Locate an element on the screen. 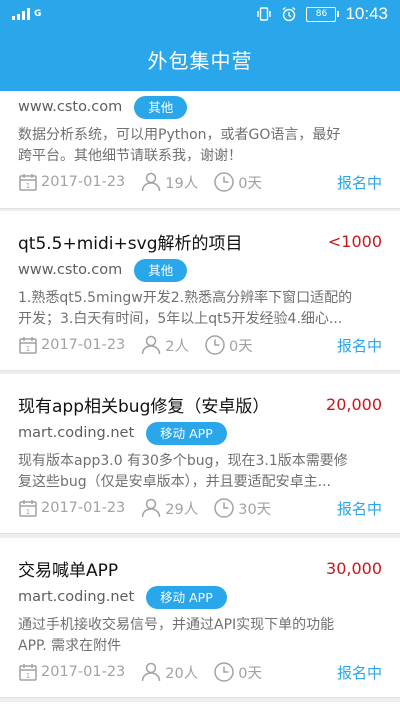 The width and height of the screenshot is (400, 711). people-text: 29人 is located at coordinates (182, 509).